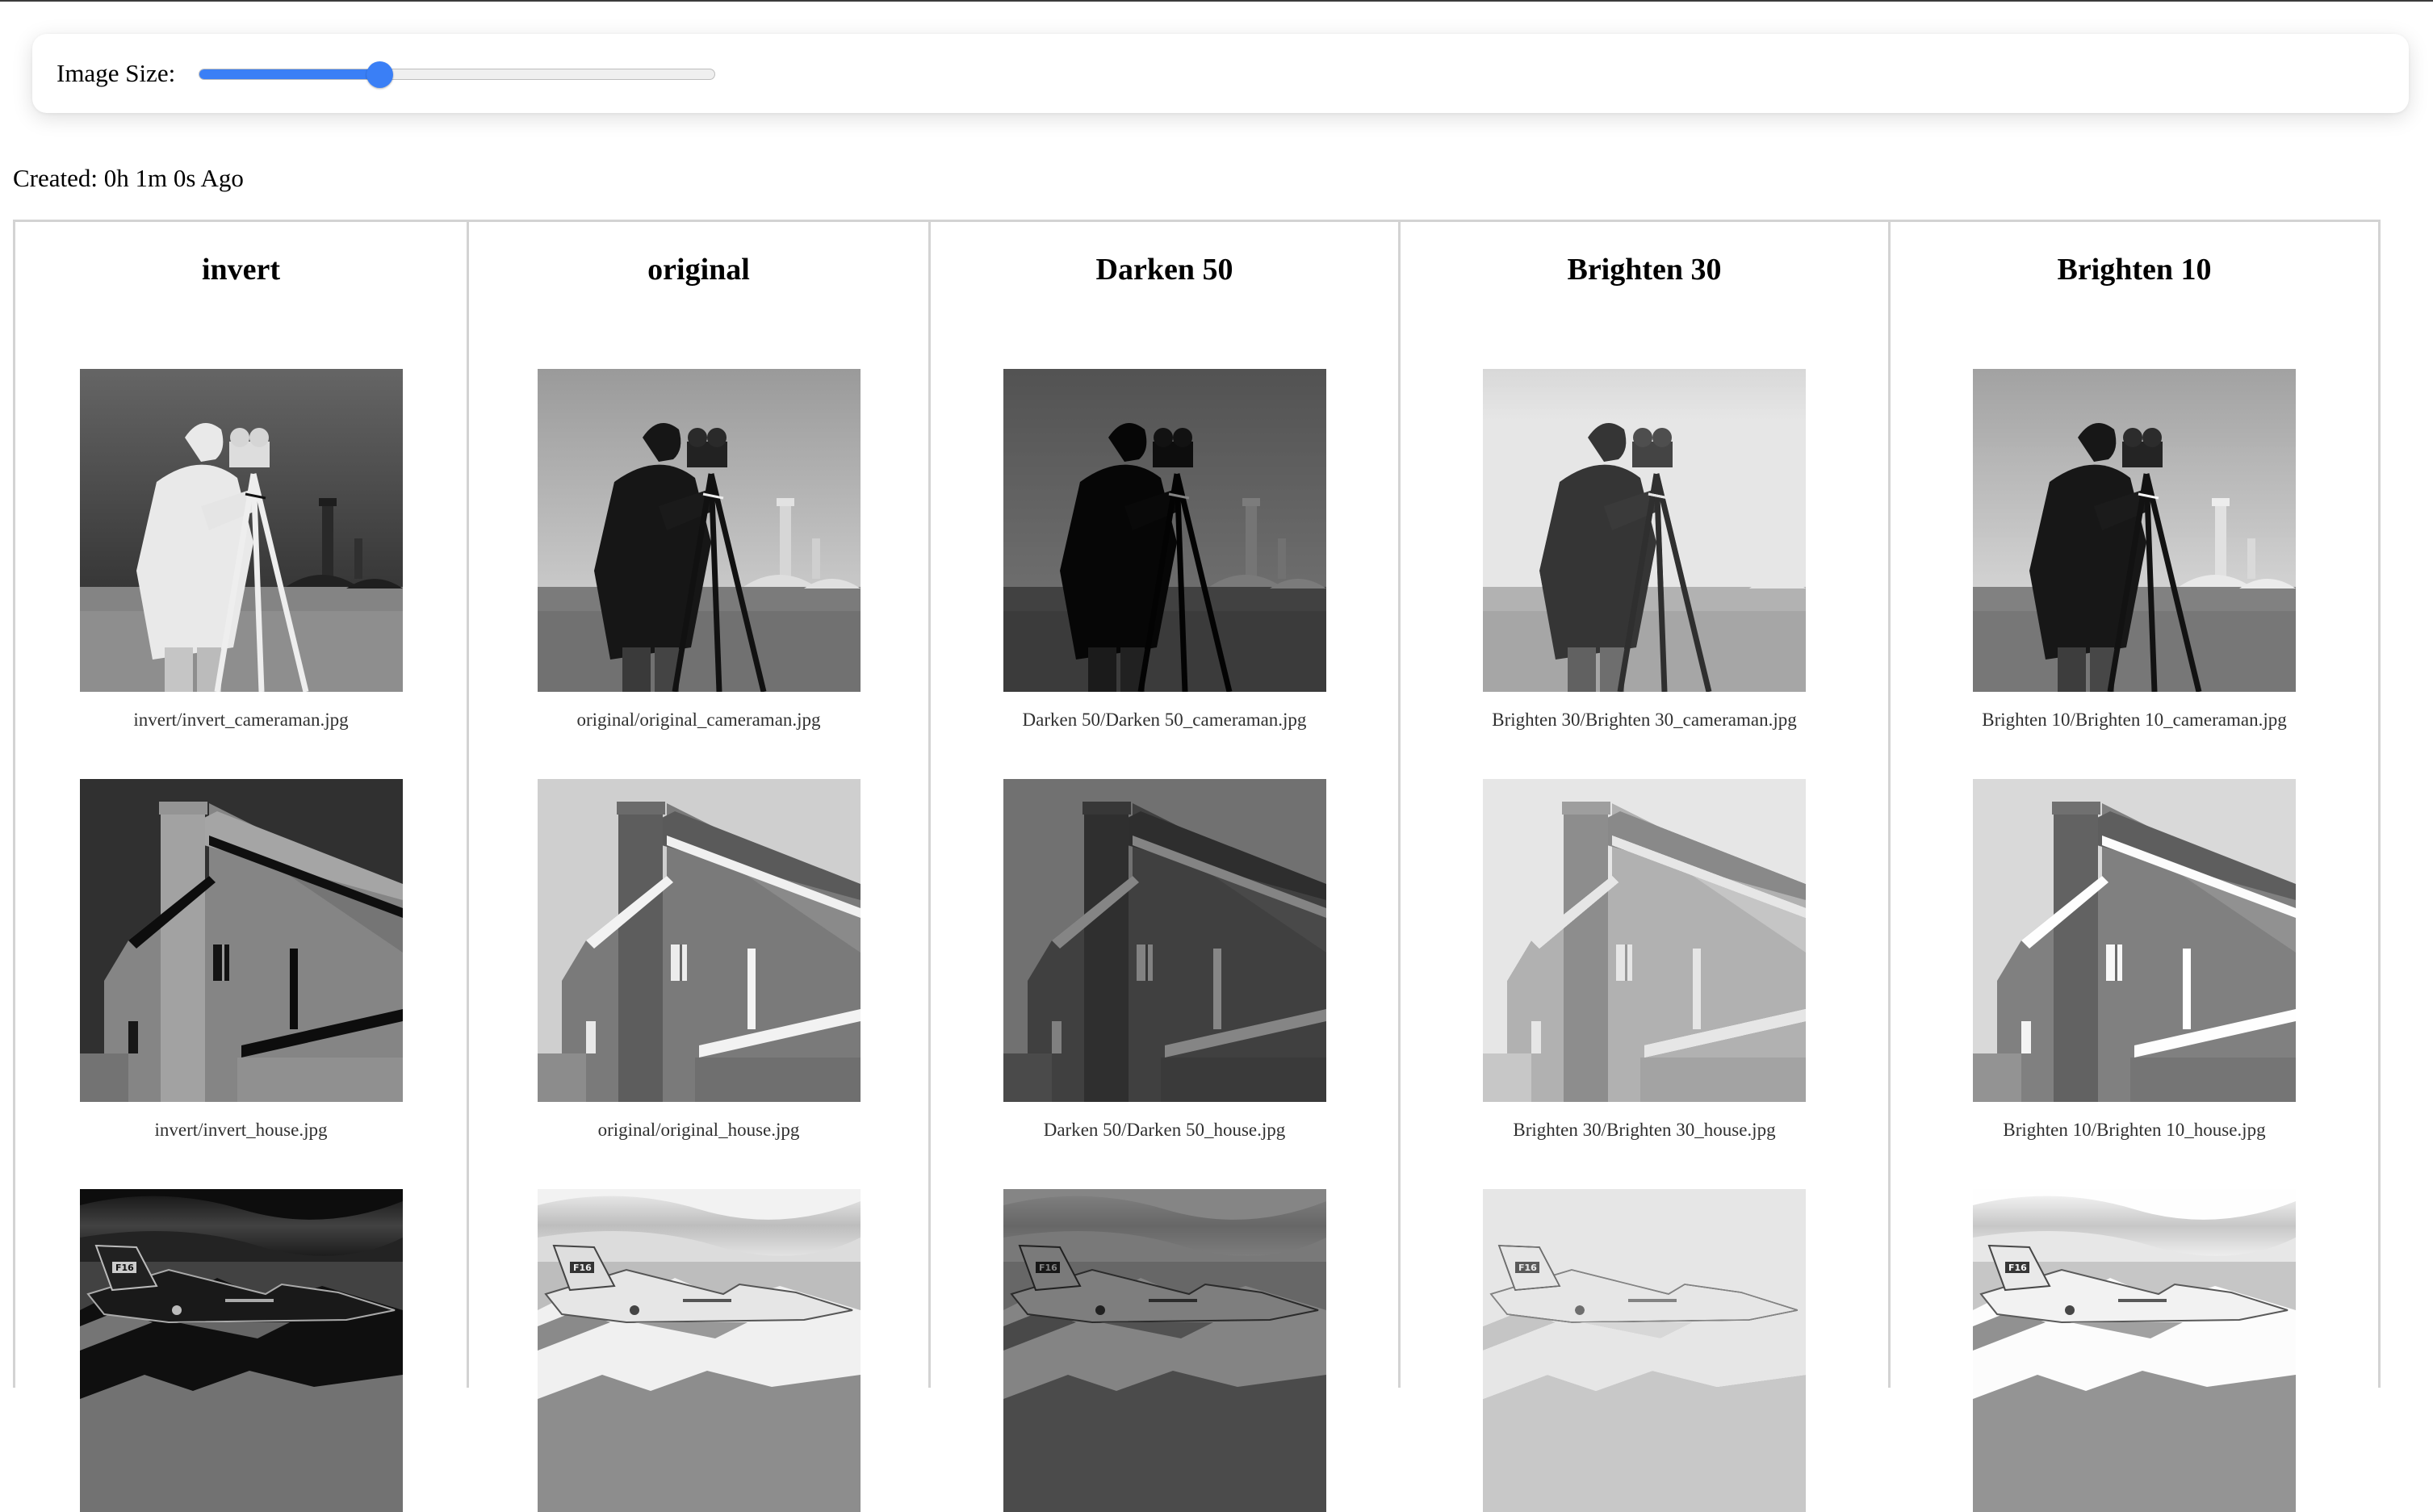 The height and width of the screenshot is (1512, 2433). I want to click on image-caption: invert/invert_cameraman.jpg, so click(241, 720).